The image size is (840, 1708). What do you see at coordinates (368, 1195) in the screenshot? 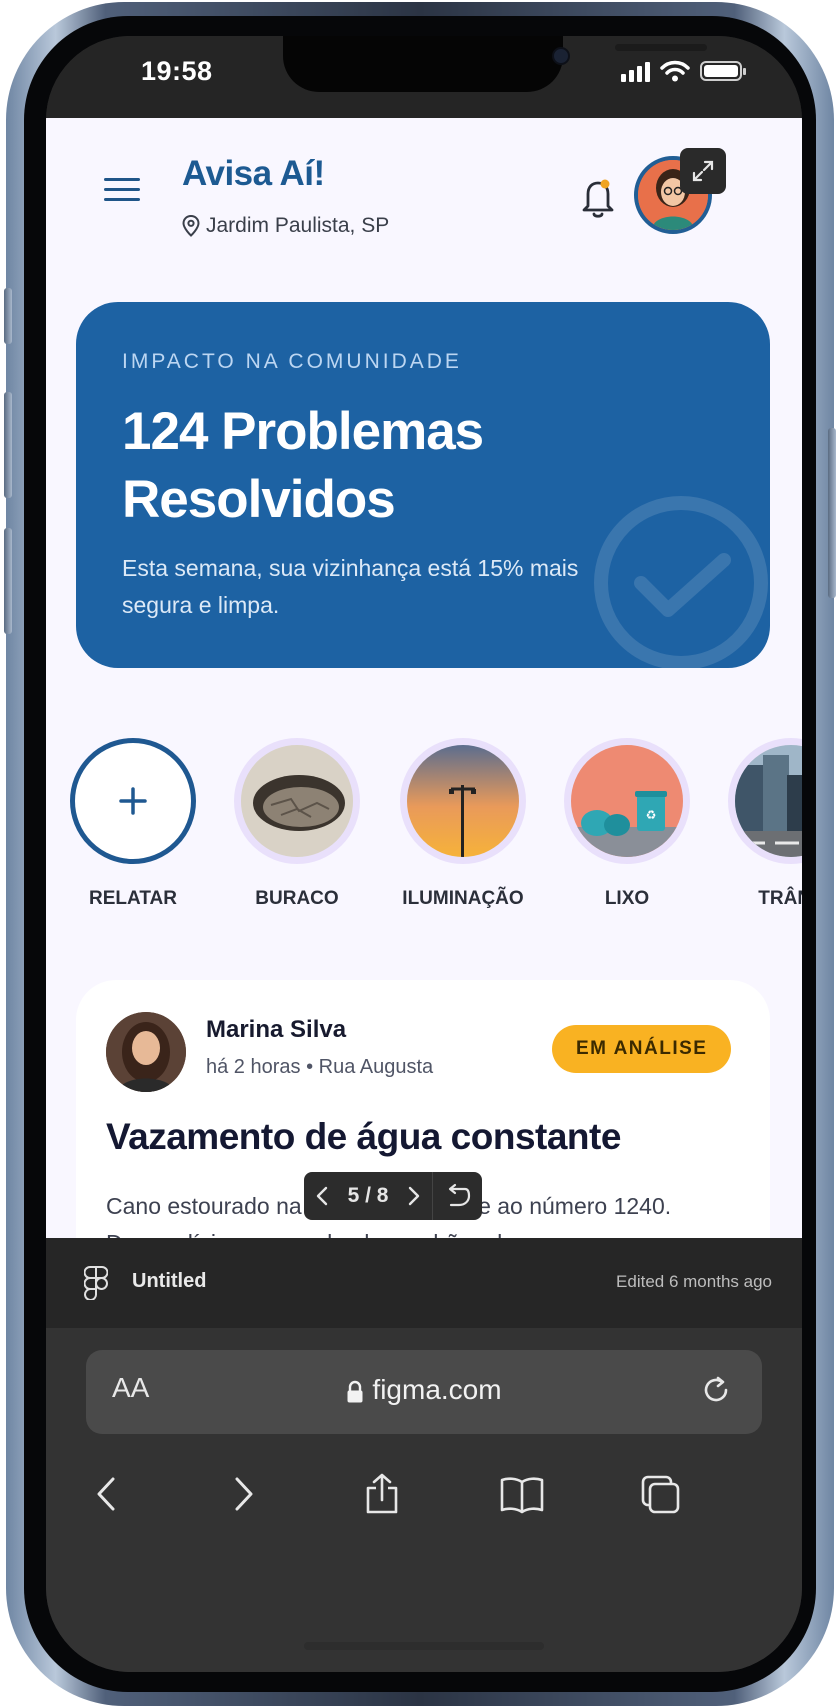
I see `frame-counter: 5 / 8` at bounding box center [368, 1195].